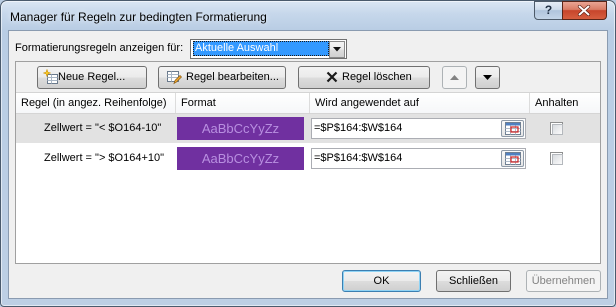 The image size is (616, 307). I want to click on apply-button: Übernehmen, so click(563, 281).